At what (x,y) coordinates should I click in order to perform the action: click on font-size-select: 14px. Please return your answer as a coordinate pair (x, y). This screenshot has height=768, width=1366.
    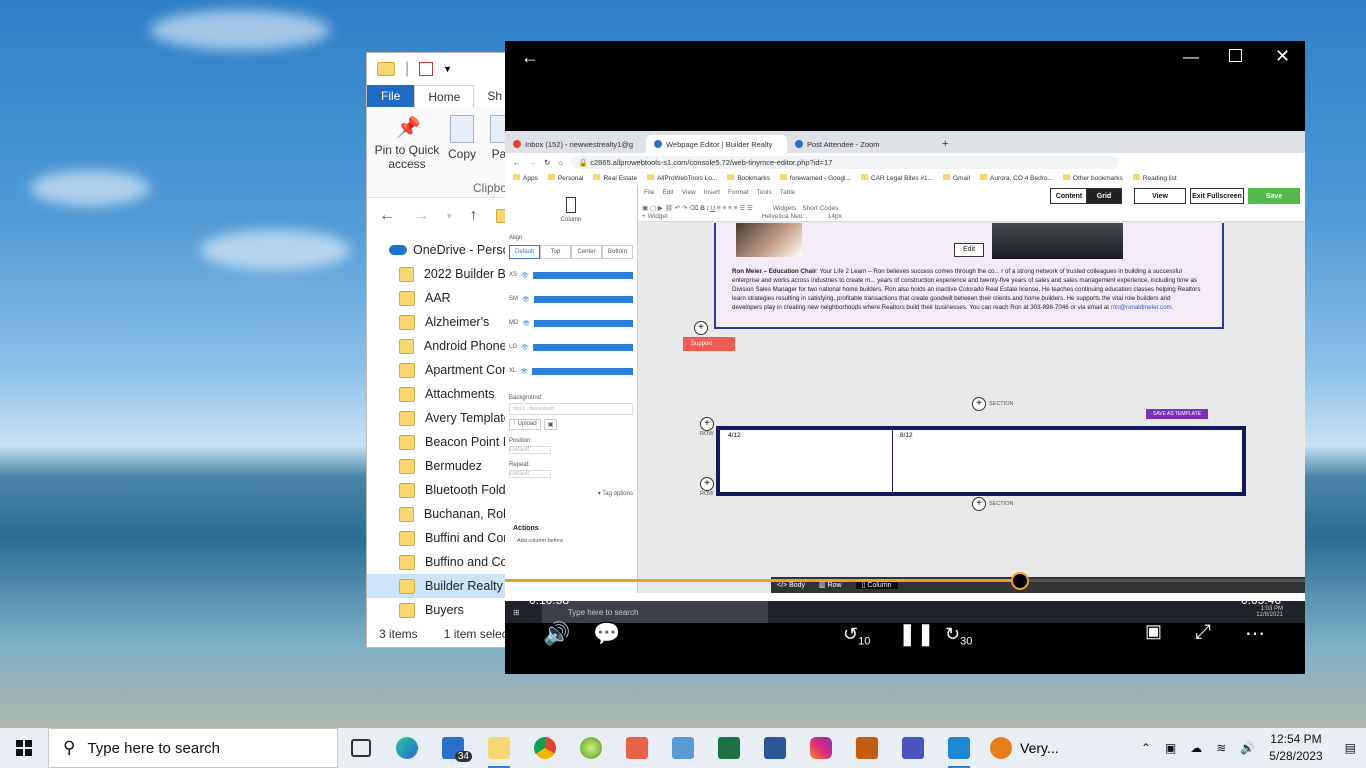
    Looking at the image, I should click on (835, 216).